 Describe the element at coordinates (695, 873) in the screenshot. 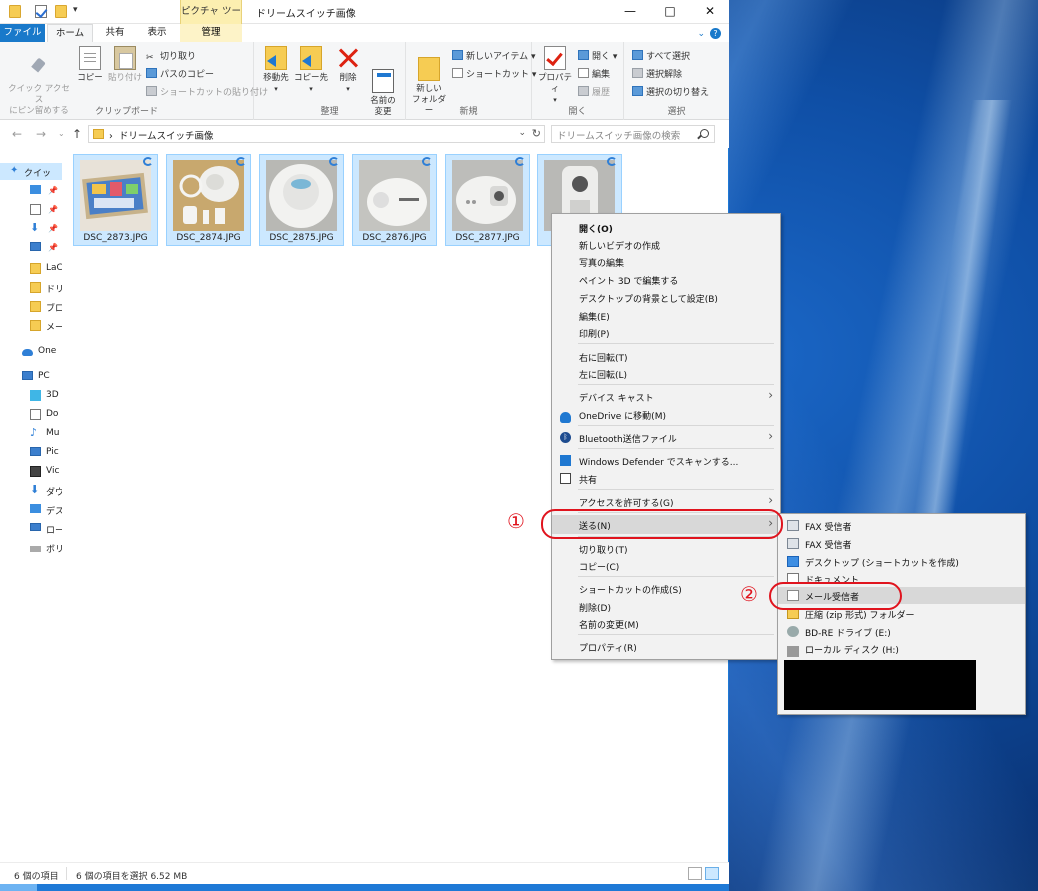

I see `details-view-button` at that location.